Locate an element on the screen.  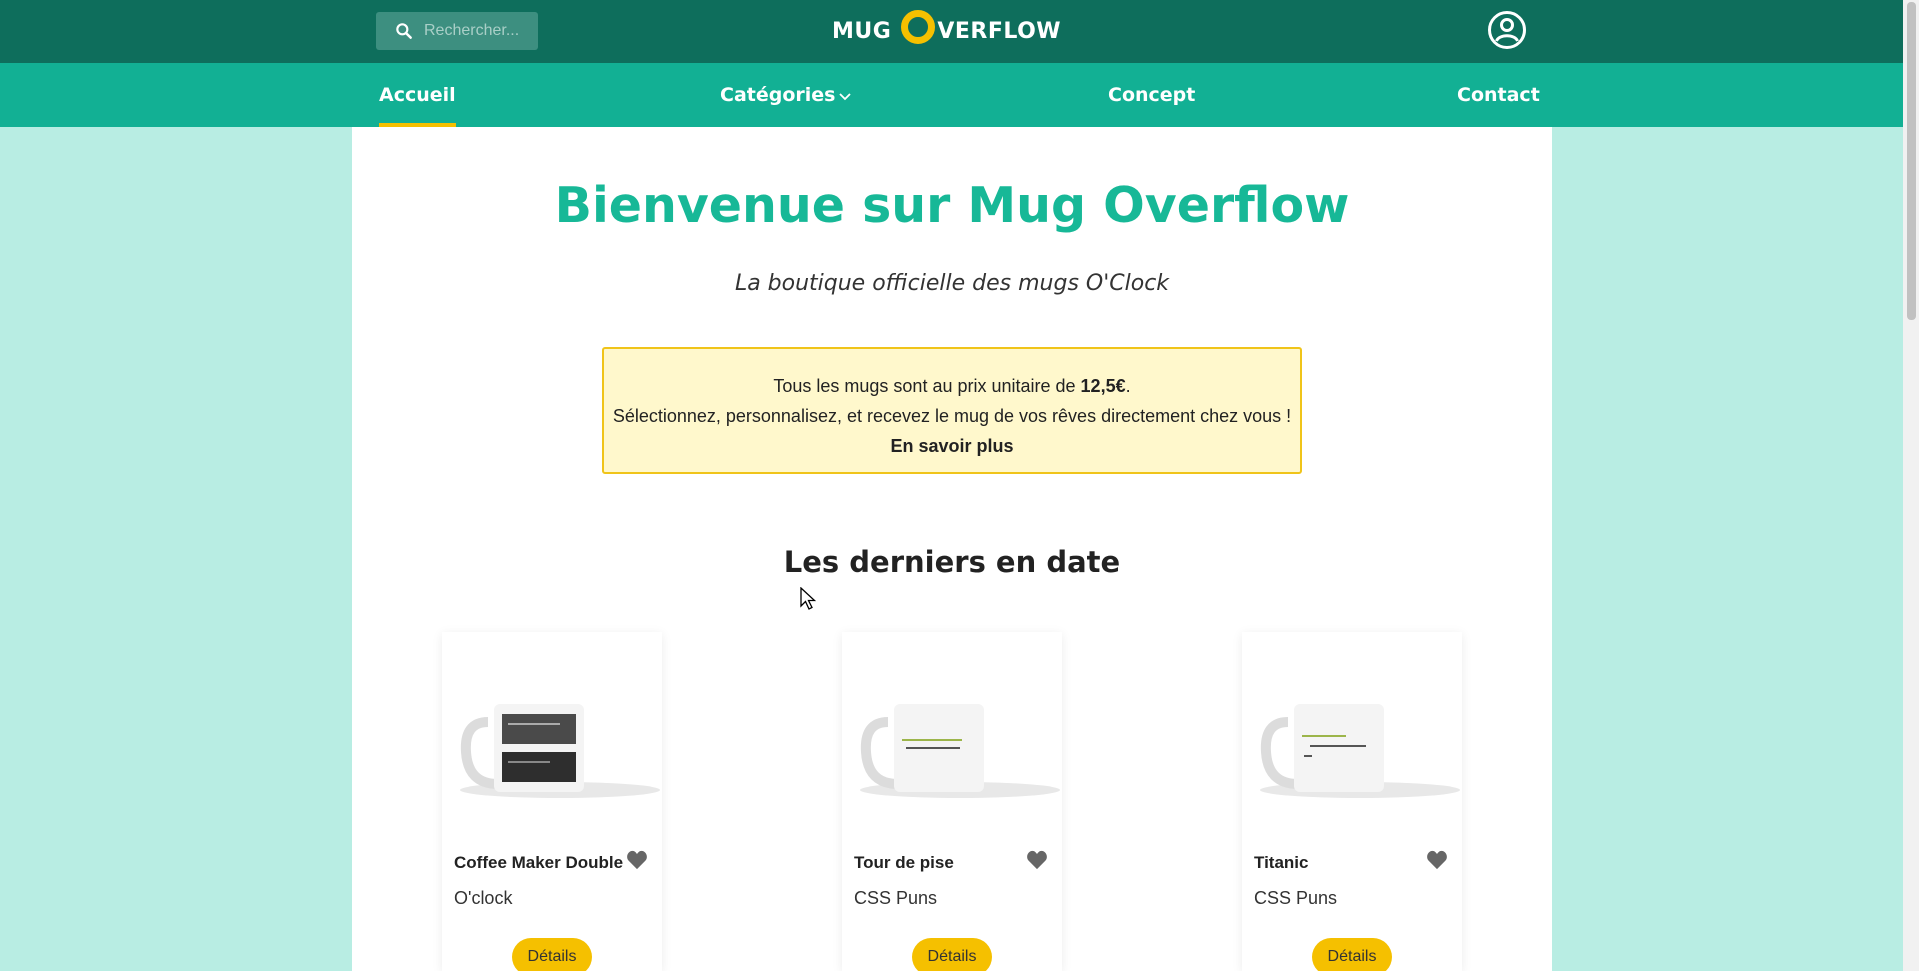
logo-ring-icon is located at coordinates (918, 27).